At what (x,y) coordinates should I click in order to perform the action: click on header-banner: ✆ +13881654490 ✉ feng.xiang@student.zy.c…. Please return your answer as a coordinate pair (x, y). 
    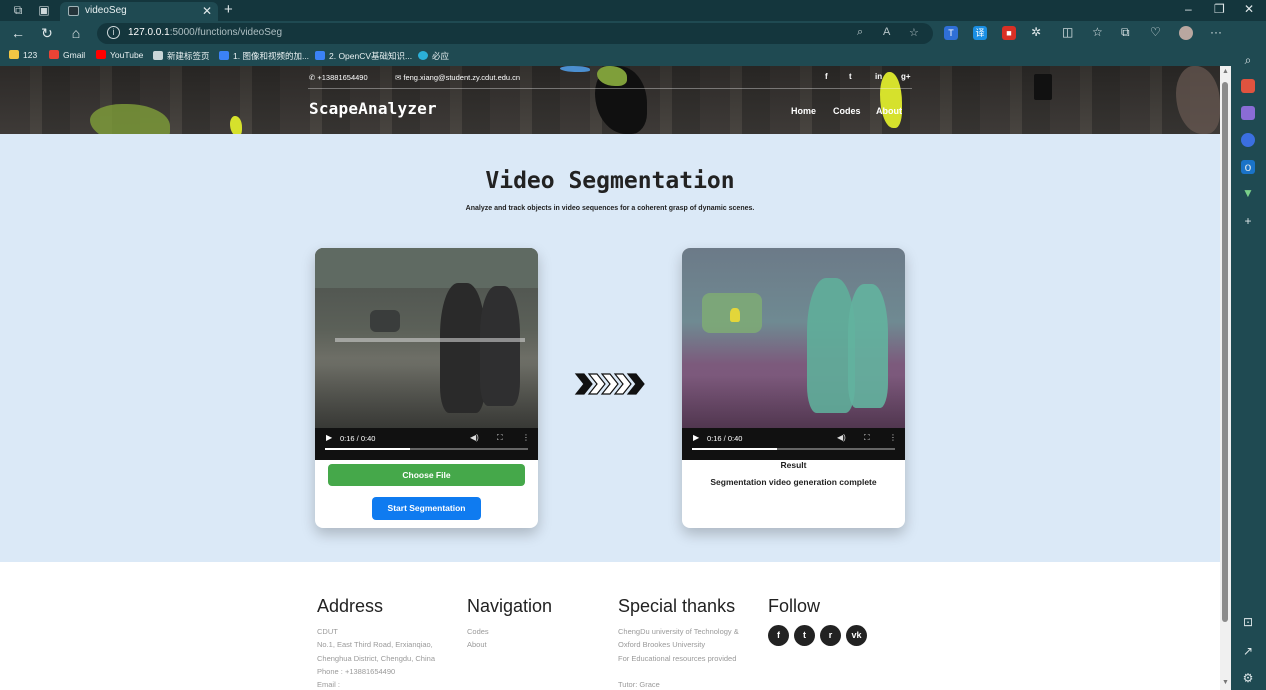
    Looking at the image, I should click on (610, 105).